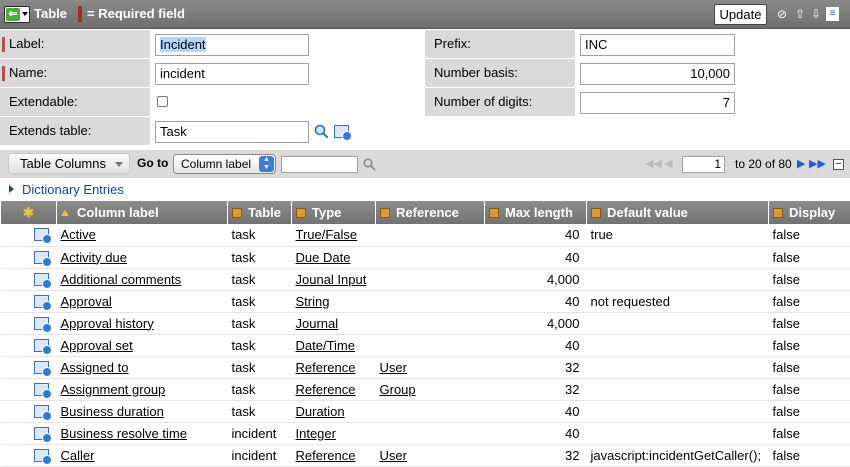  What do you see at coordinates (333, 212) in the screenshot?
I see `column-header: Type` at bounding box center [333, 212].